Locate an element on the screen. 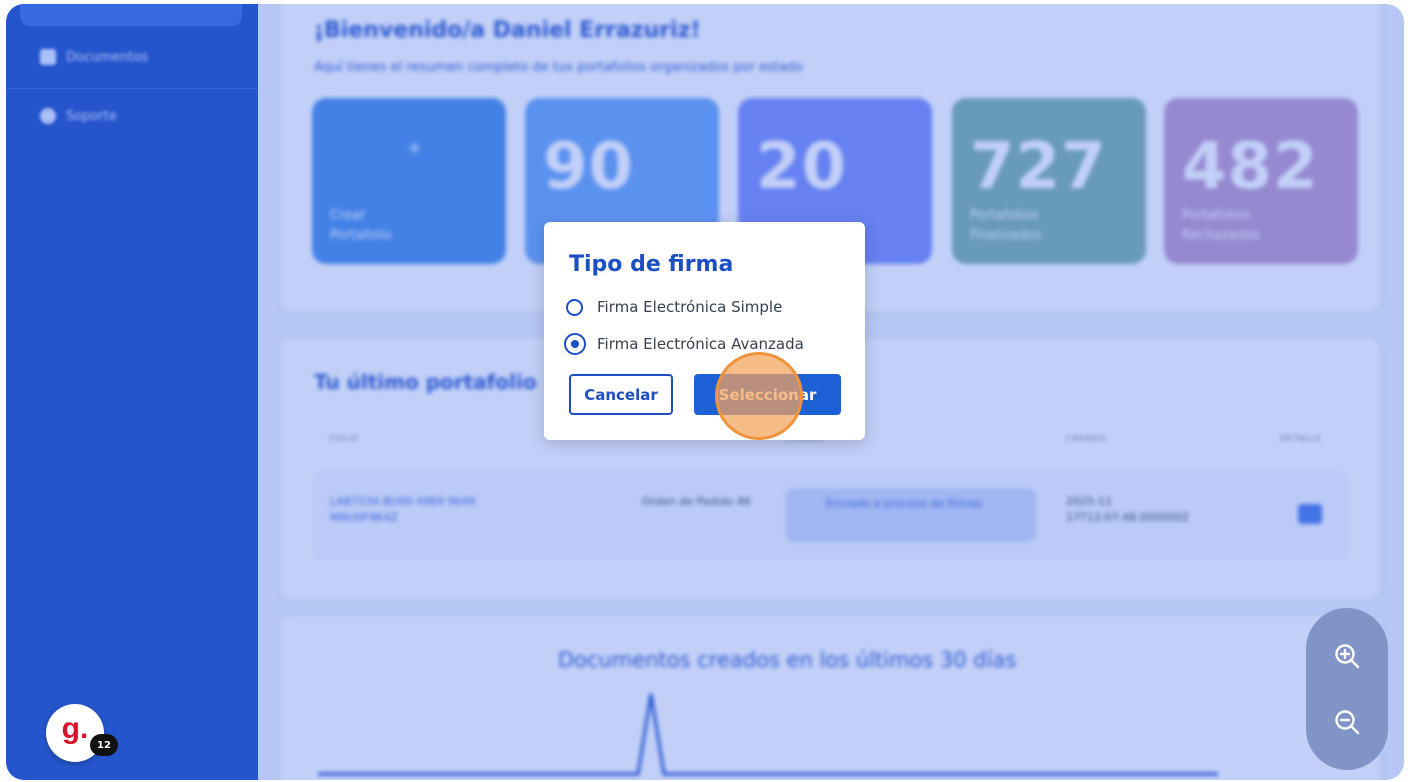  stat-label: Portafolios Rechazados is located at coordinates (1221, 225).